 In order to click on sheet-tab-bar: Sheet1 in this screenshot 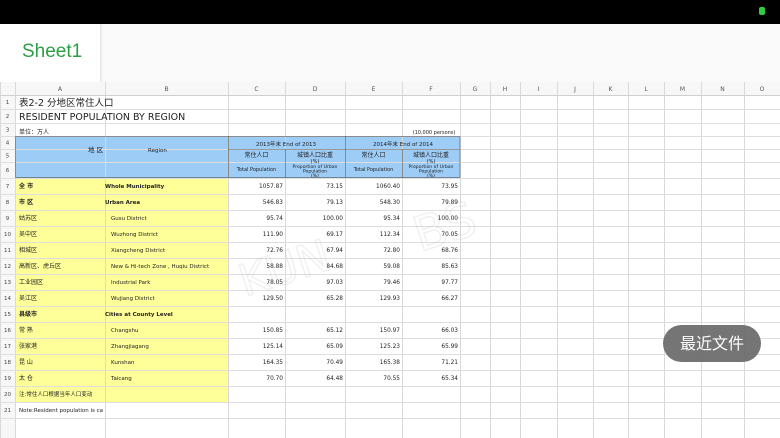, I will do `click(390, 53)`.